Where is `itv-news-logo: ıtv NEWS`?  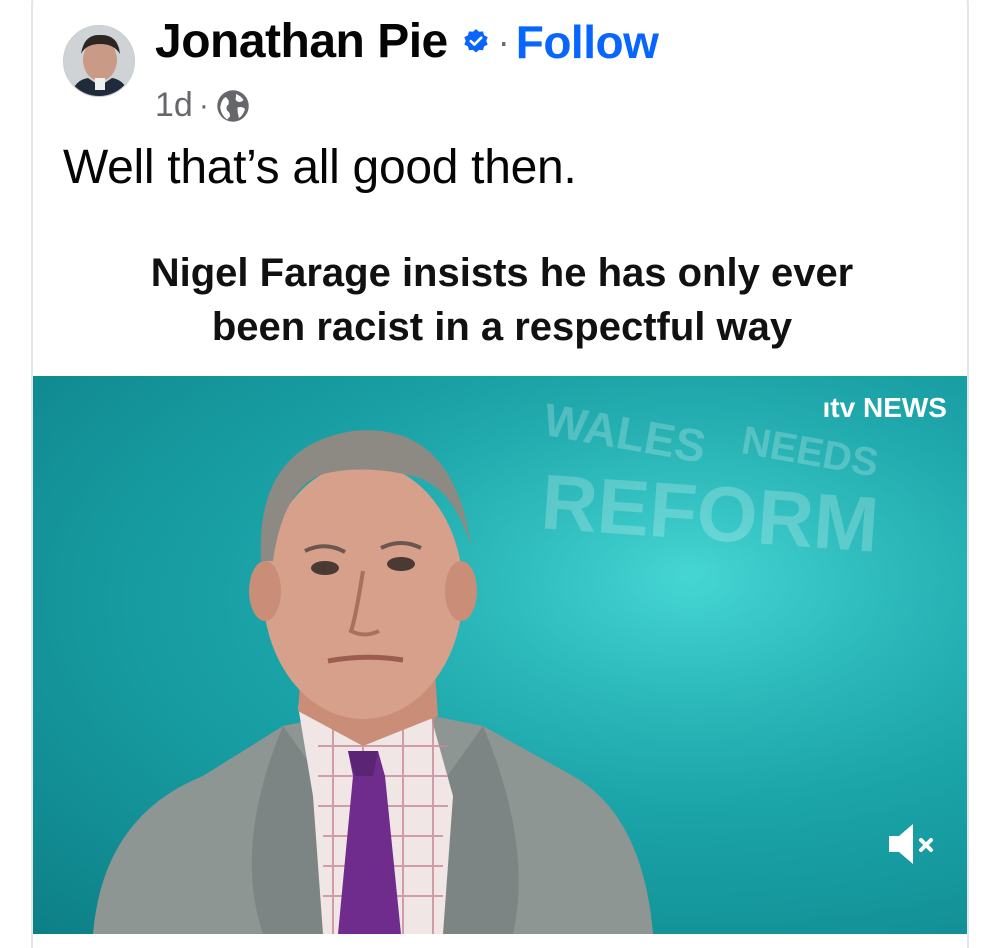
itv-news-logo: ıtv NEWS is located at coordinates (884, 407).